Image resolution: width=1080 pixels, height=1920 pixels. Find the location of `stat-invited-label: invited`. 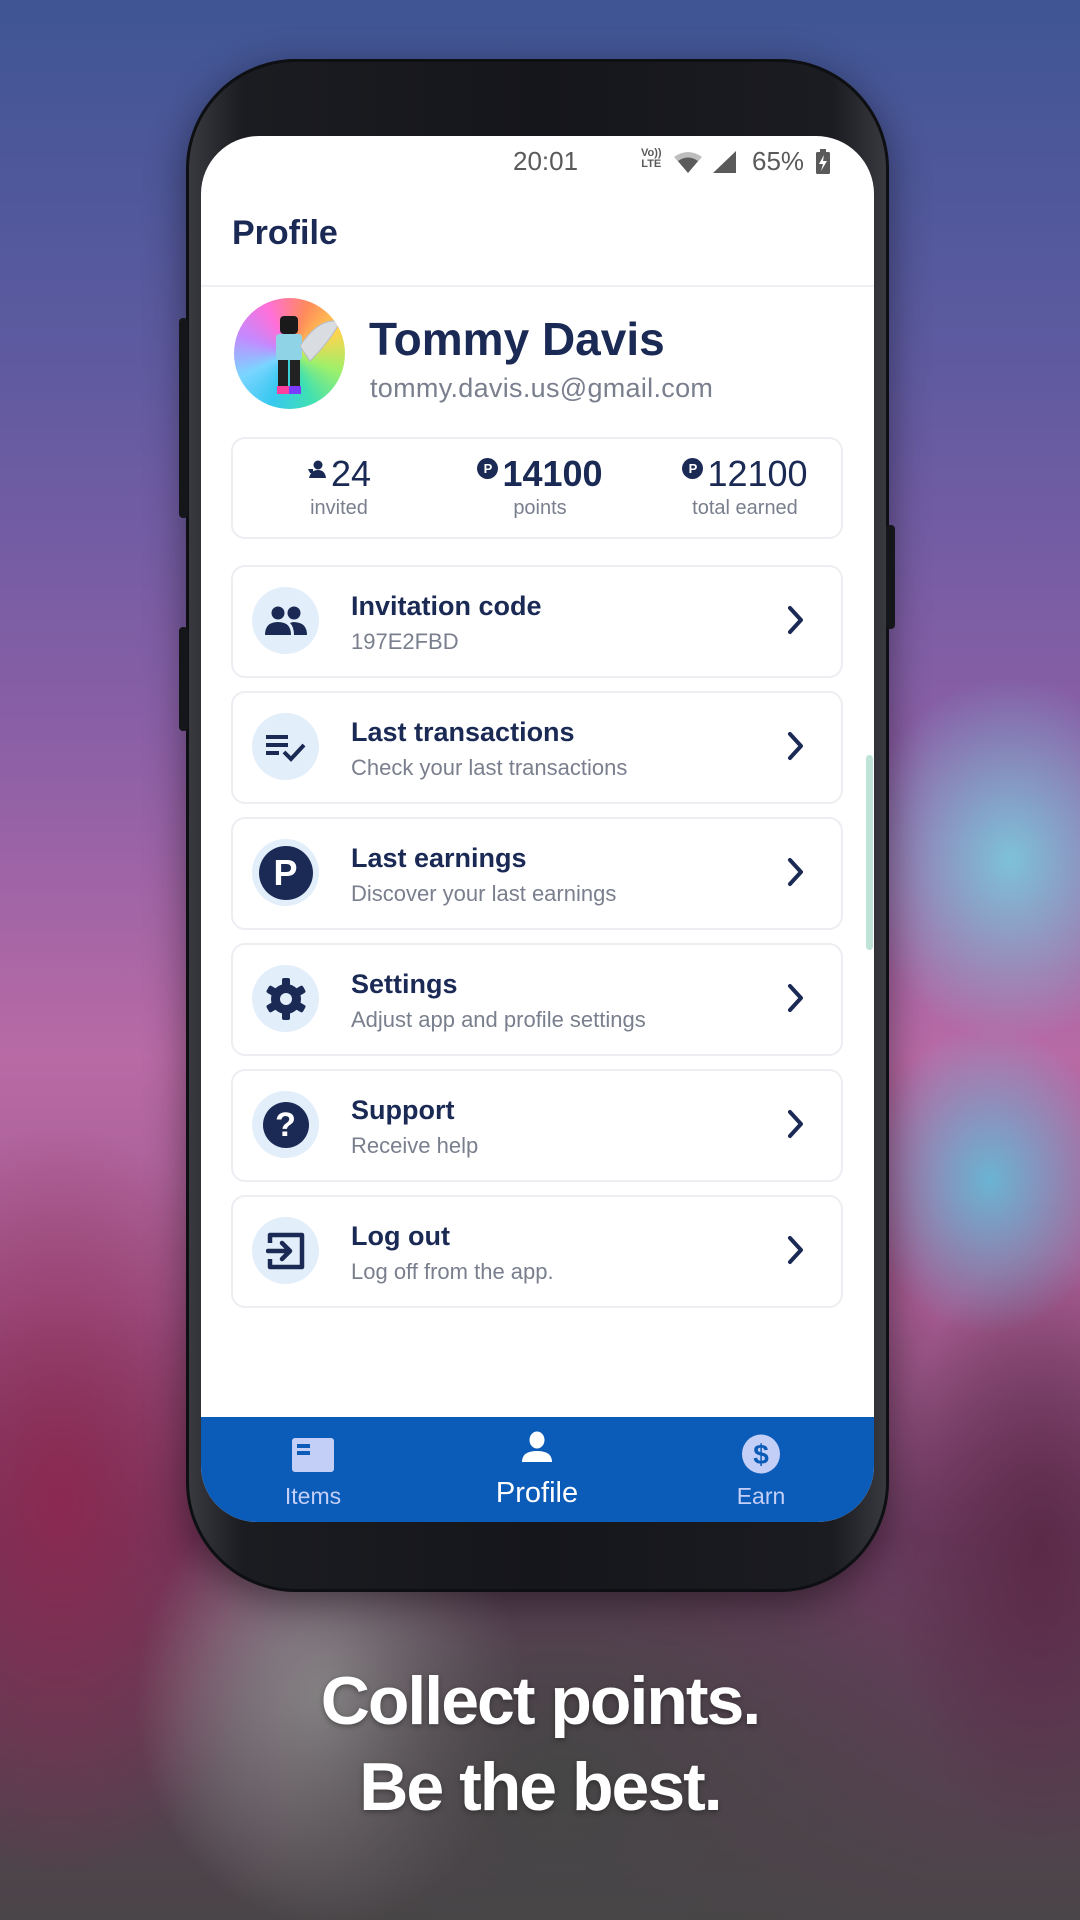

stat-invited-label: invited is located at coordinates (339, 508).